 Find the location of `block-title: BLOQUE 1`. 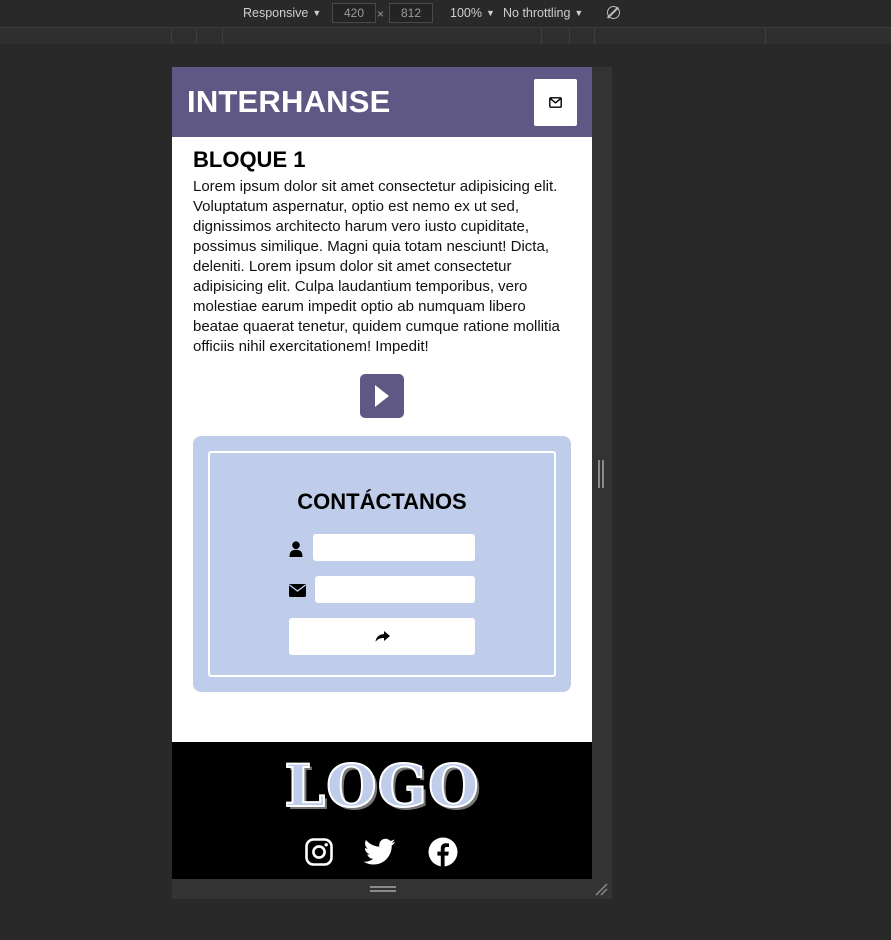

block-title: BLOQUE 1 is located at coordinates (249, 159).